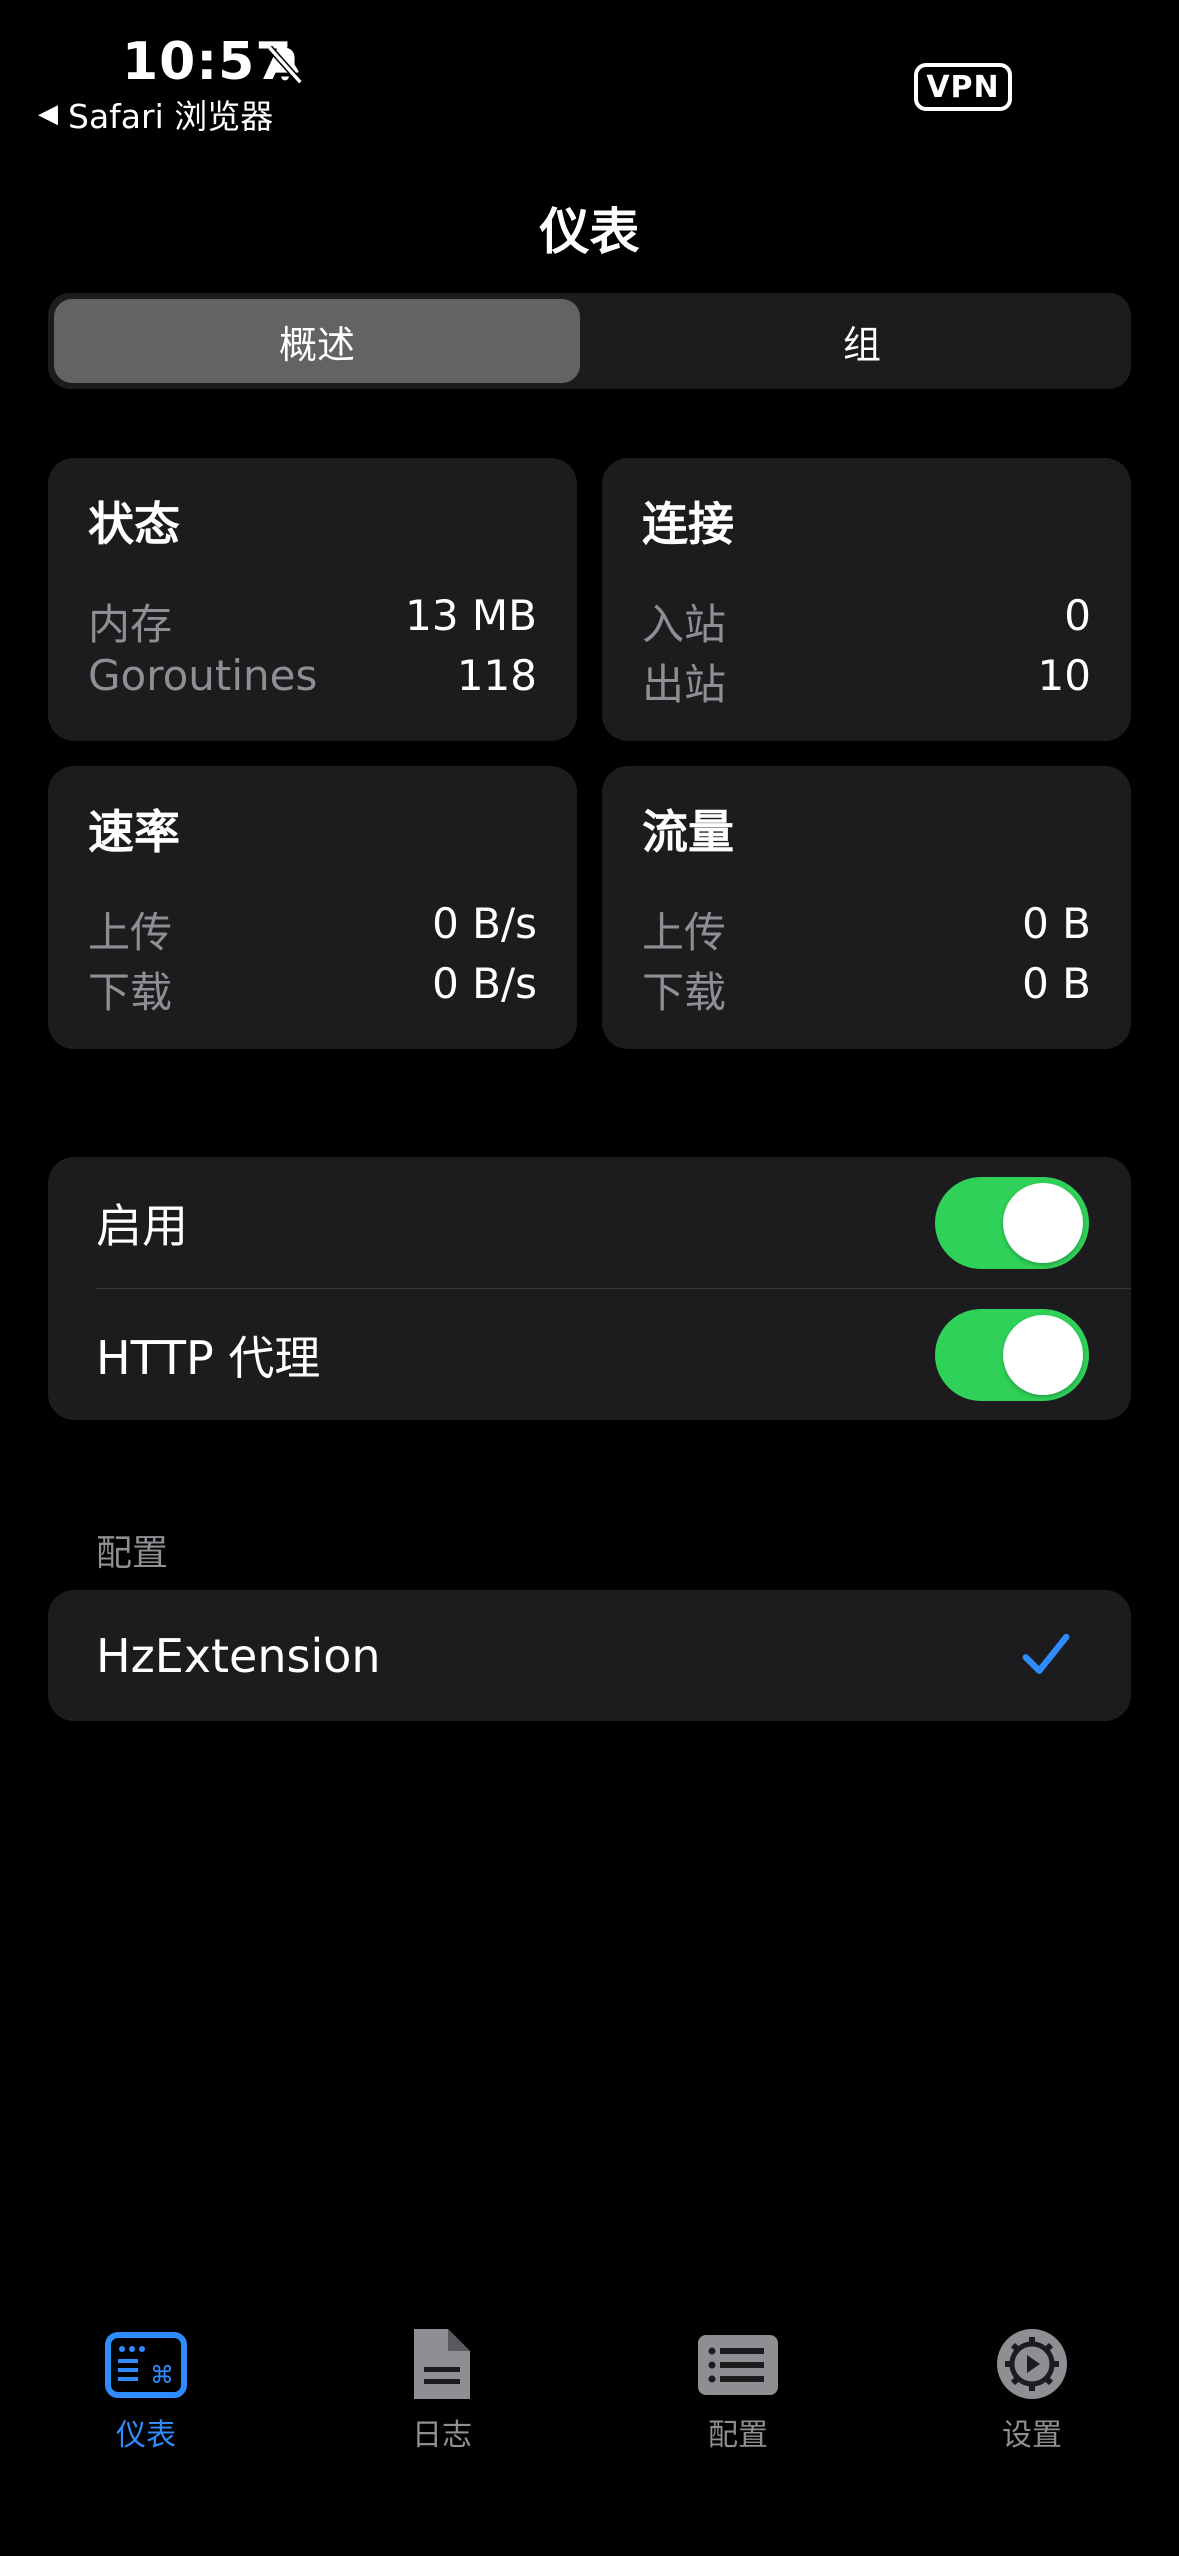  I want to click on row-key: 入站, so click(684, 624).